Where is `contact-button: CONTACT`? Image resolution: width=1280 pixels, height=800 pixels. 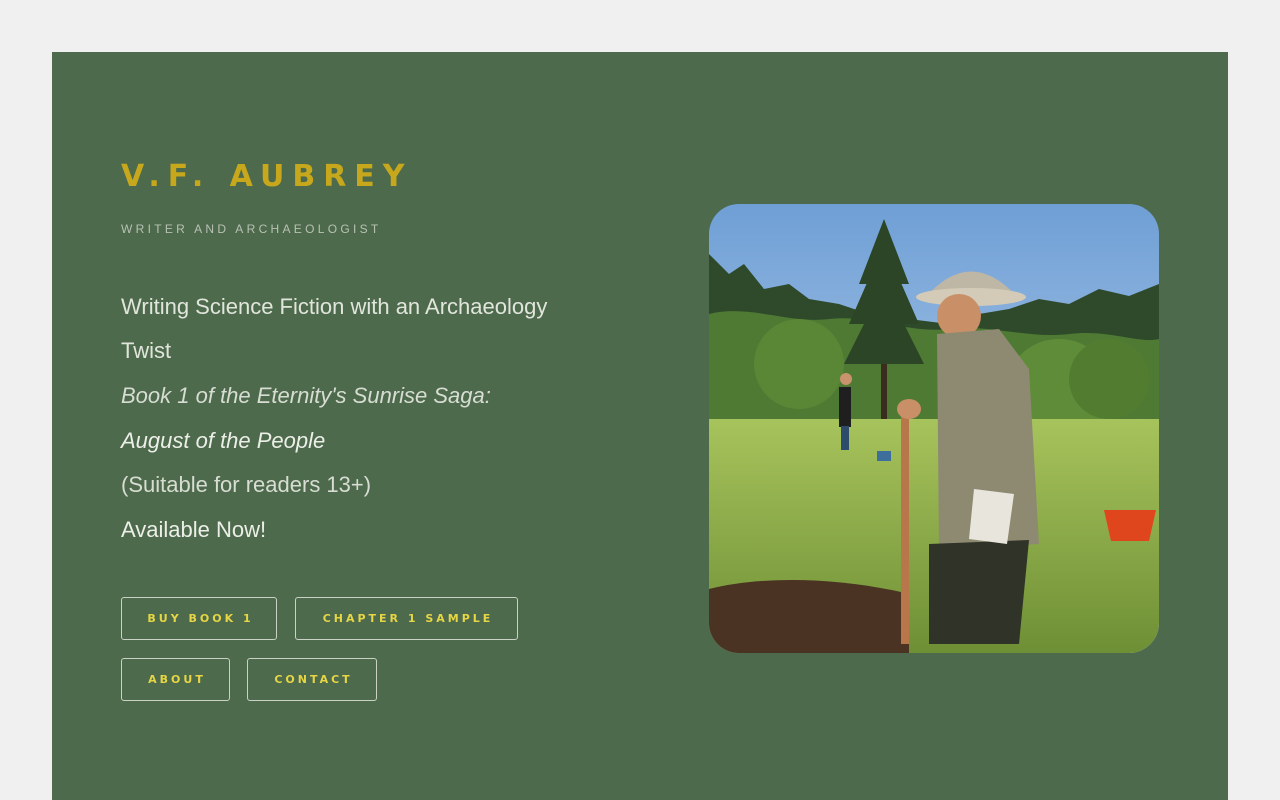 contact-button: CONTACT is located at coordinates (312, 679).